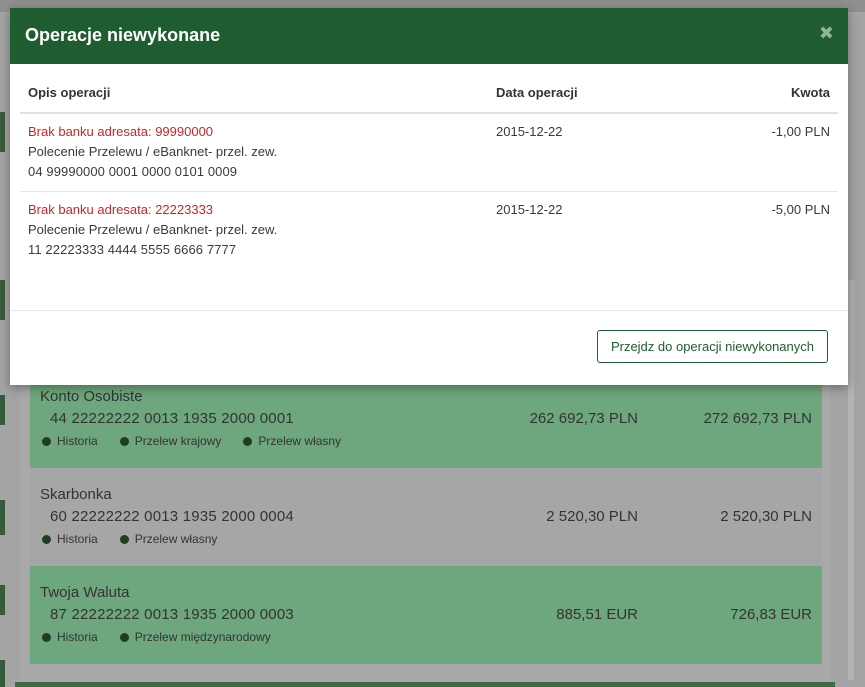  Describe the element at coordinates (429, 348) in the screenshot. I see `modal-footer: Przejdz do operacji niewykonanych` at that location.